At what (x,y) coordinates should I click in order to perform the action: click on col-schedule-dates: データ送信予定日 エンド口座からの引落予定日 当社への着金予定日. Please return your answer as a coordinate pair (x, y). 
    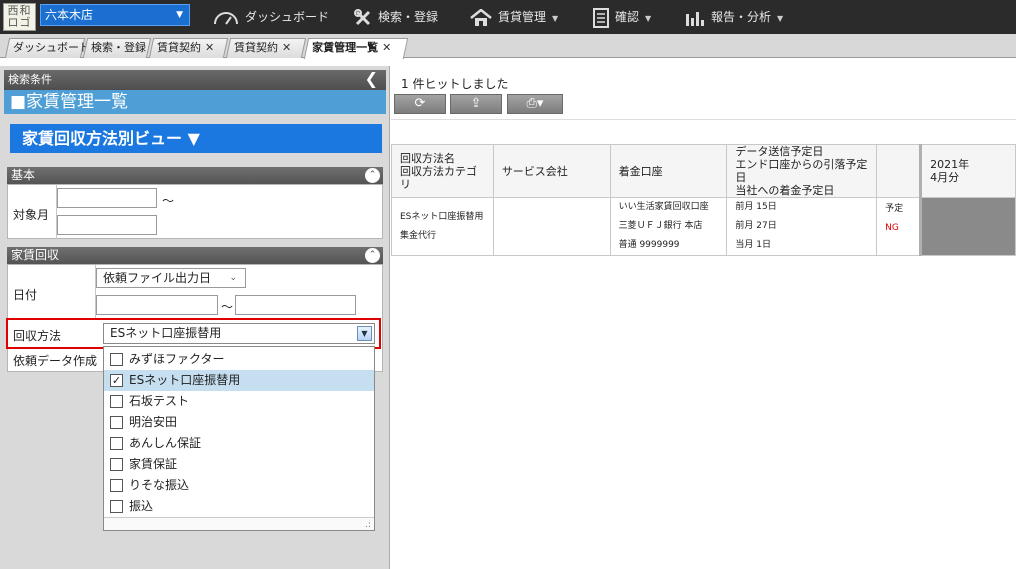
    Looking at the image, I should click on (802, 171).